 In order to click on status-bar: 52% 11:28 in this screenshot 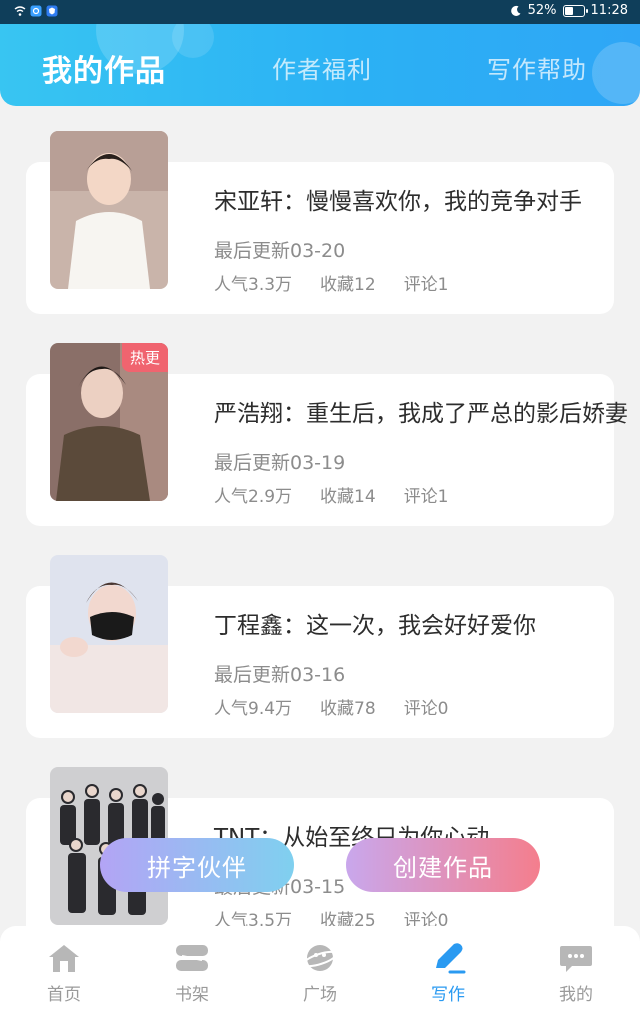, I will do `click(320, 12)`.